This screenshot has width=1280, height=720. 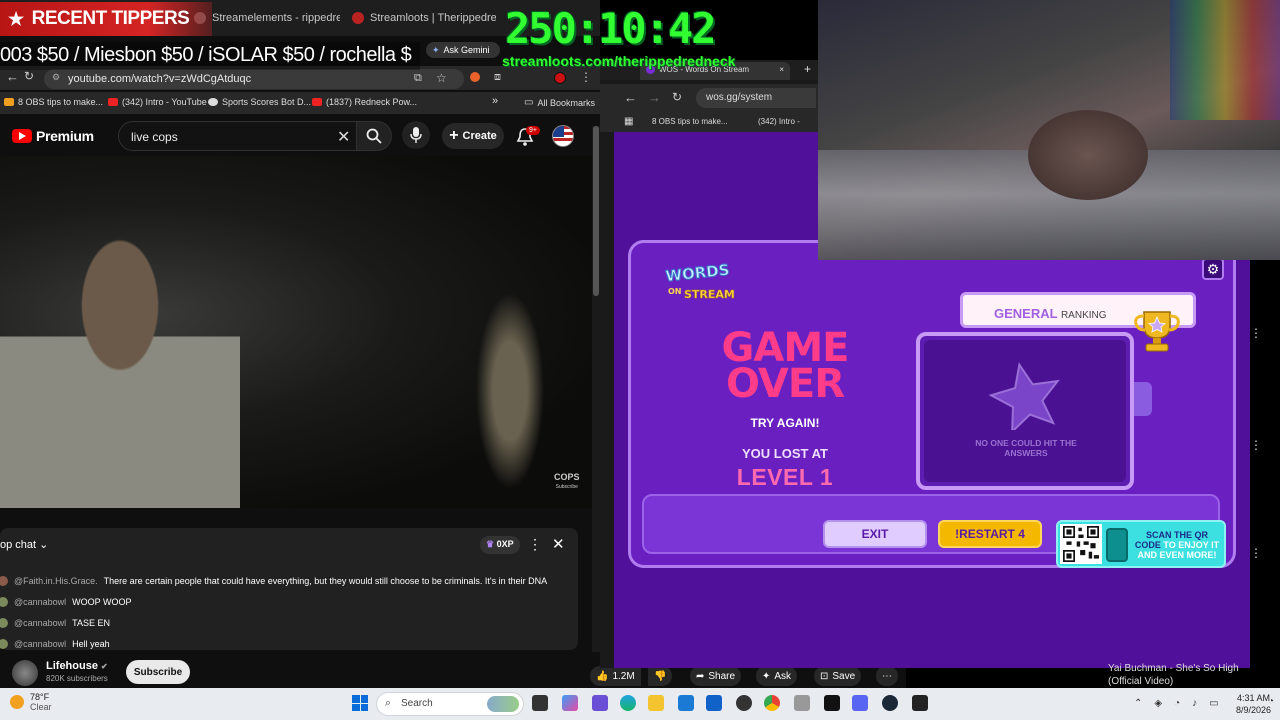 What do you see at coordinates (1194, 703) in the screenshot?
I see `volume-icon: ♪` at bounding box center [1194, 703].